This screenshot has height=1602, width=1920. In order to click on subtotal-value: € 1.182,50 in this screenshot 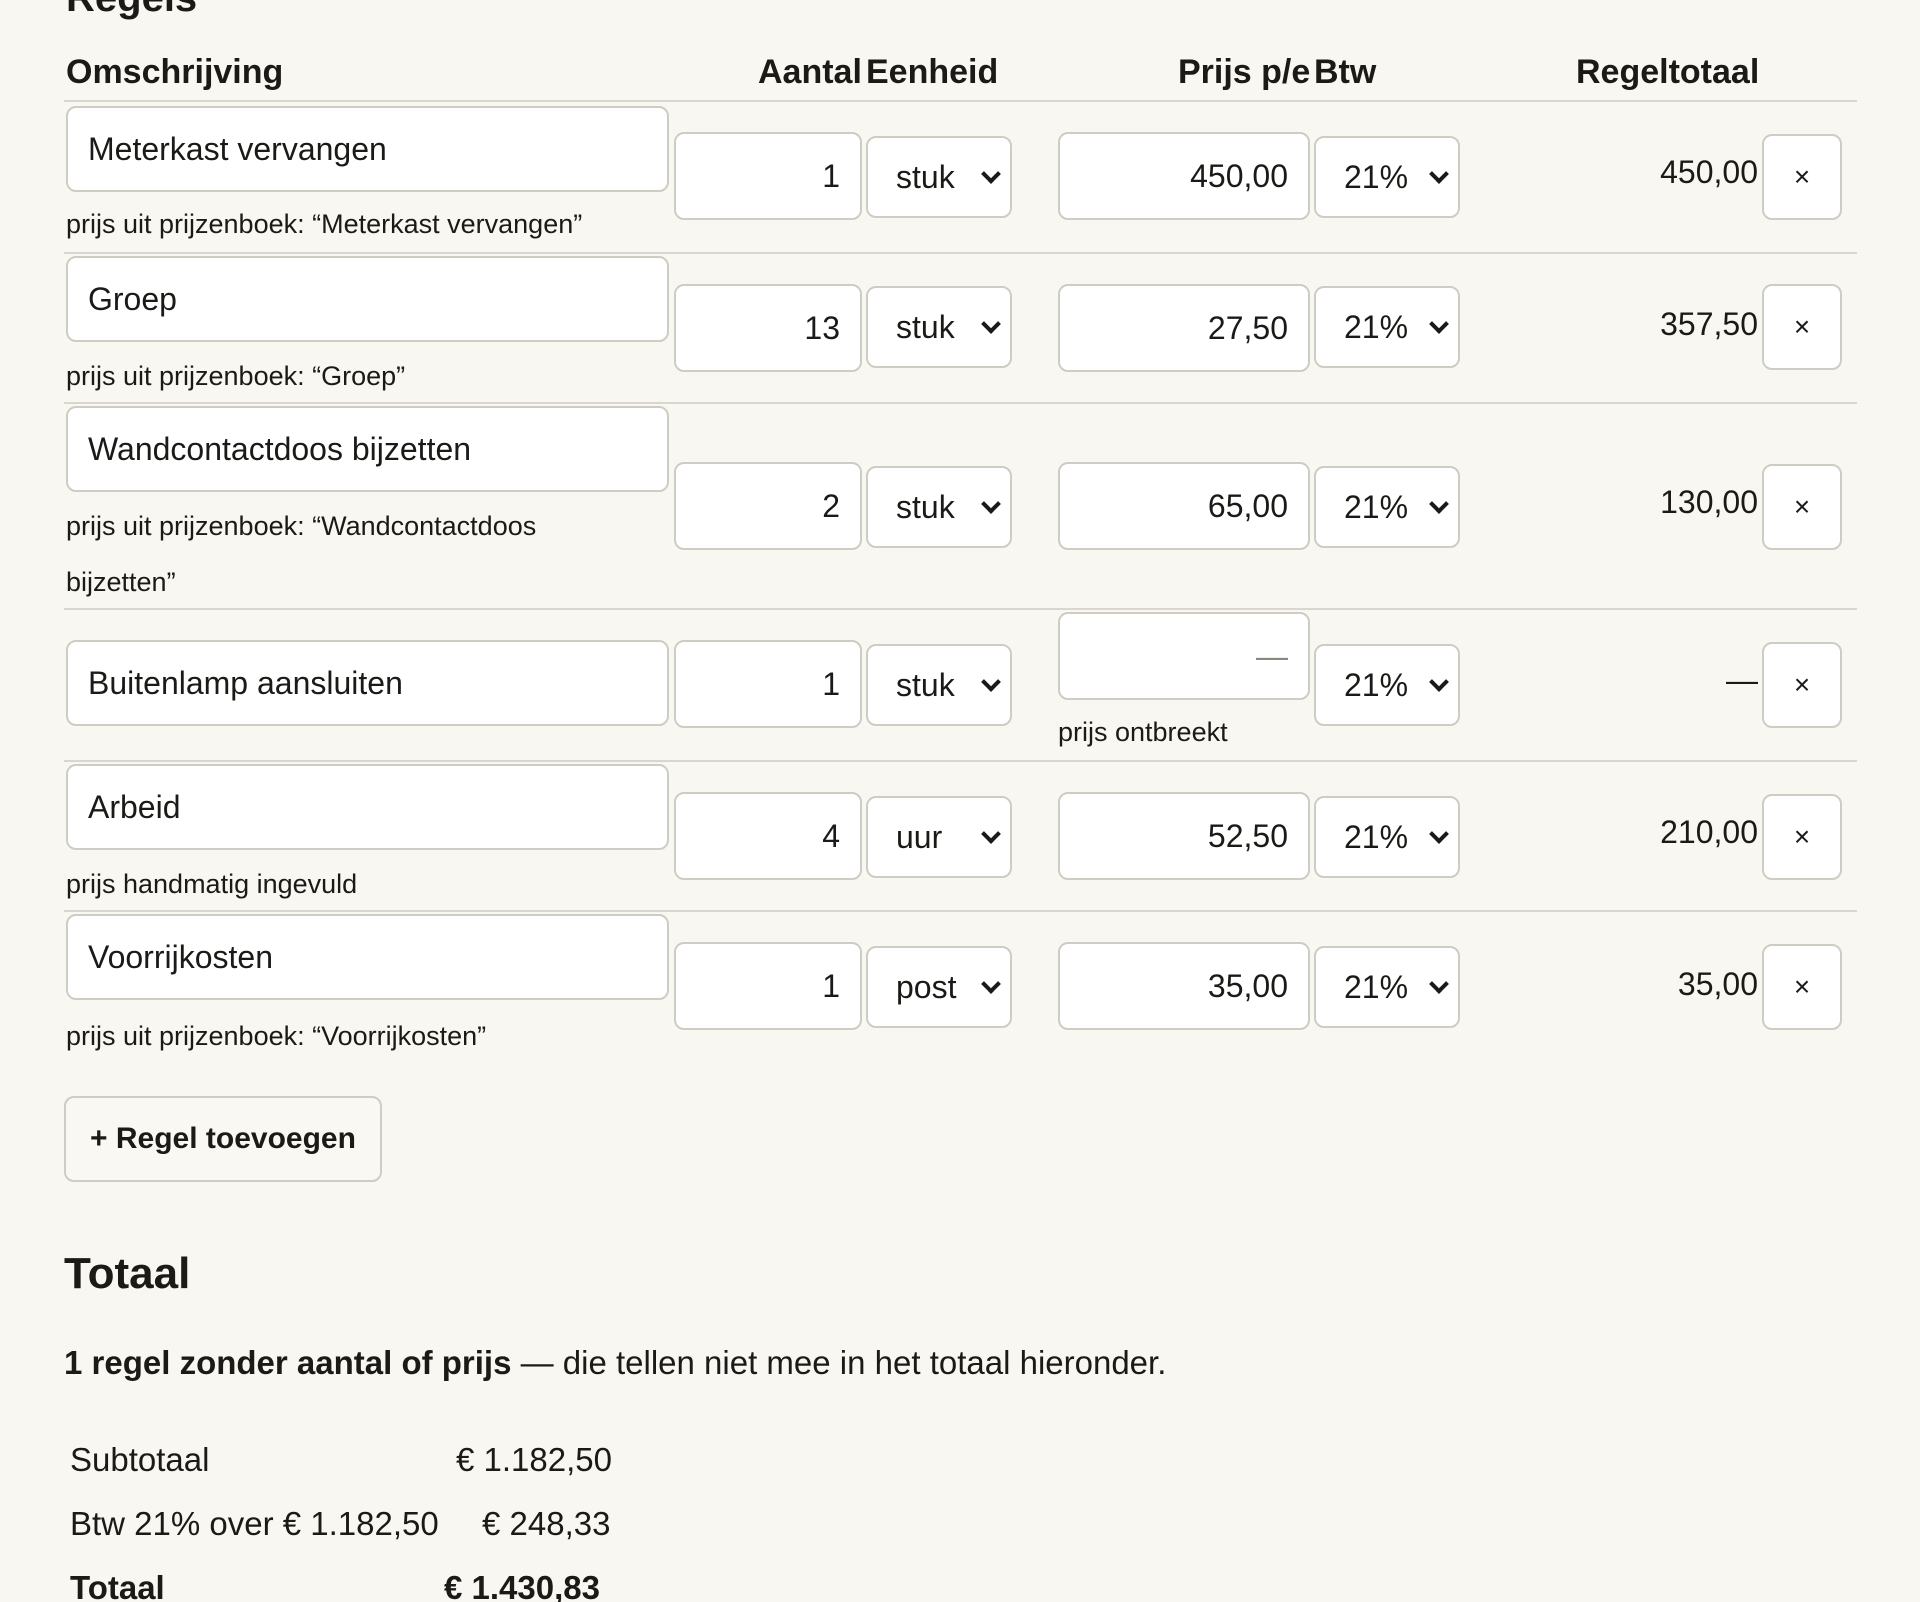, I will do `click(534, 1459)`.